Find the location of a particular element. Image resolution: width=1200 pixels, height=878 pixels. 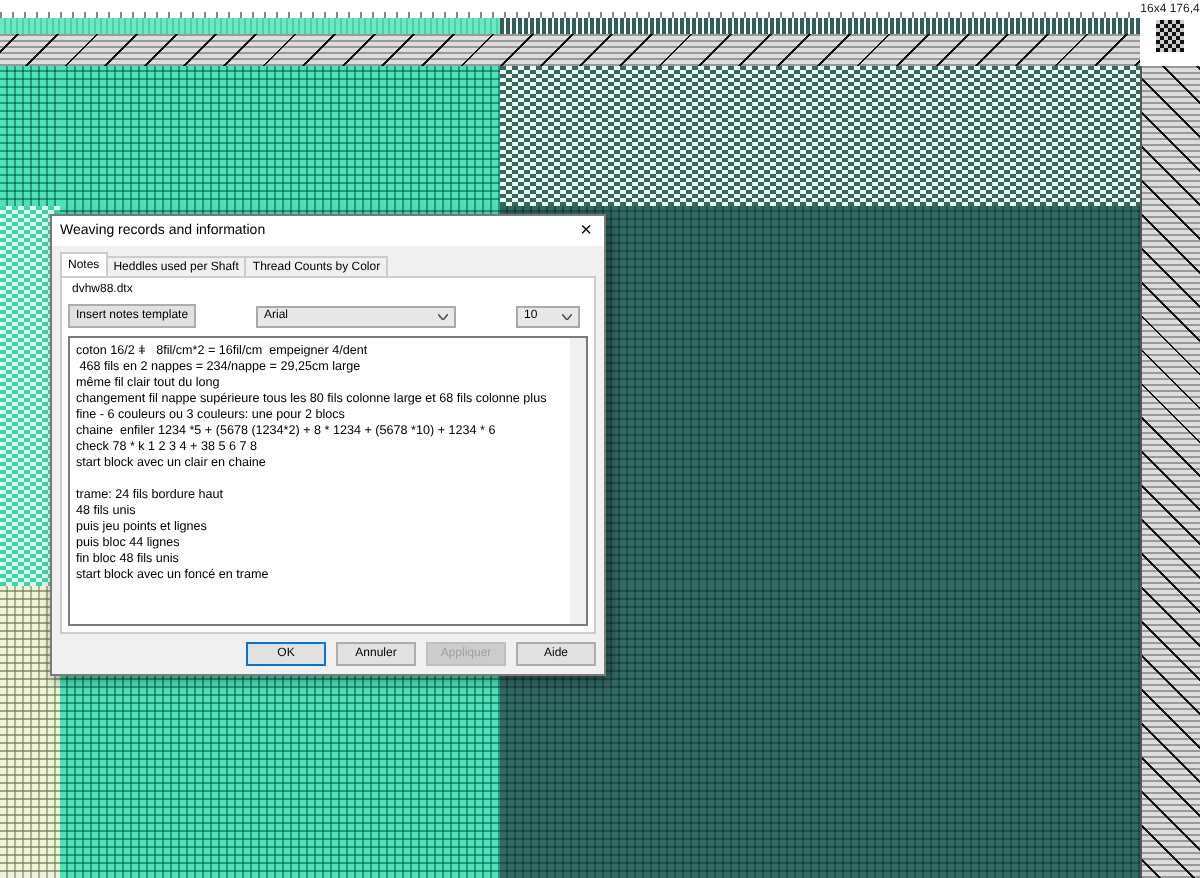

tie-up-drawing is located at coordinates (1170, 36).